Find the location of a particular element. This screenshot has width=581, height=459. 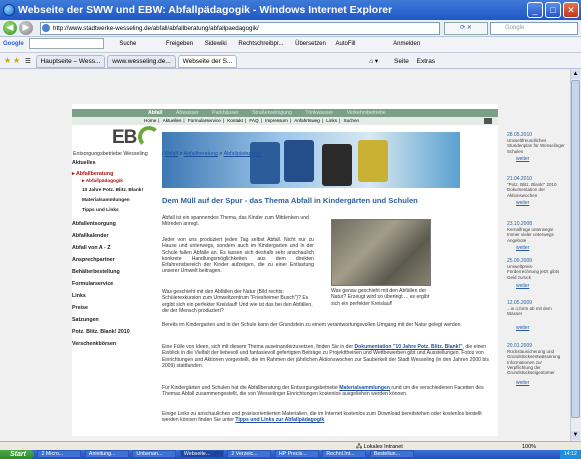

close-button: ✕ is located at coordinates (571, 10).